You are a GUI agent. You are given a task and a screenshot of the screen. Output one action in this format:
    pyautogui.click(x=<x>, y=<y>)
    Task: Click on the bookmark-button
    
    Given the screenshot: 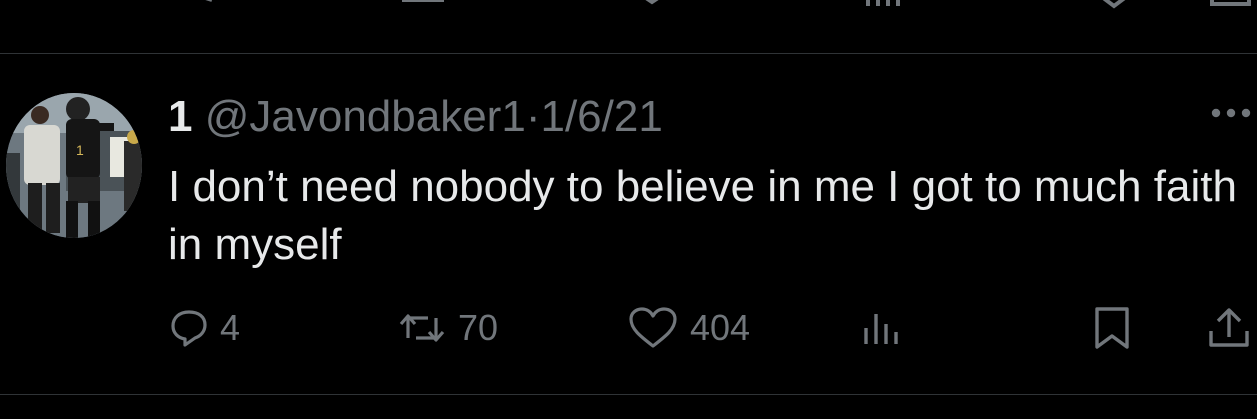 What is the action you would take?
    pyautogui.click(x=1112, y=328)
    